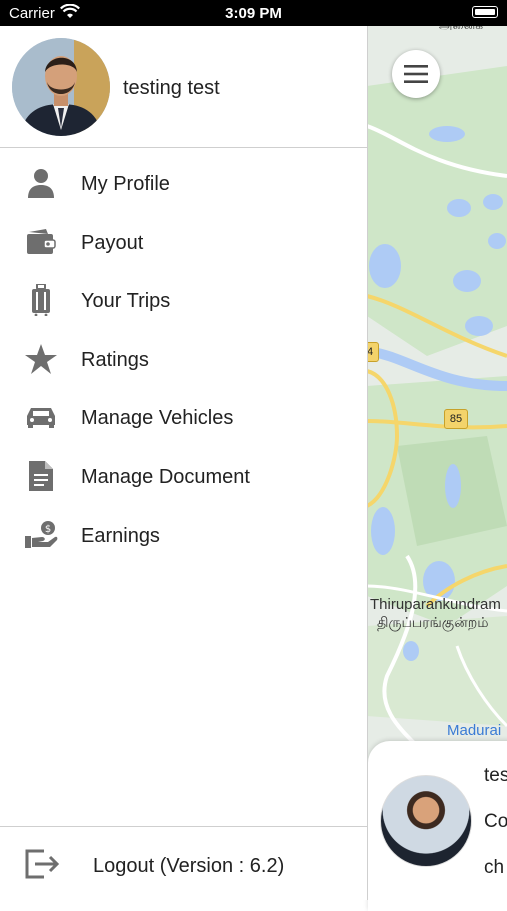 This screenshot has height=911, width=507. Describe the element at coordinates (495, 821) in the screenshot. I see `trip-card-line2: Co` at that location.